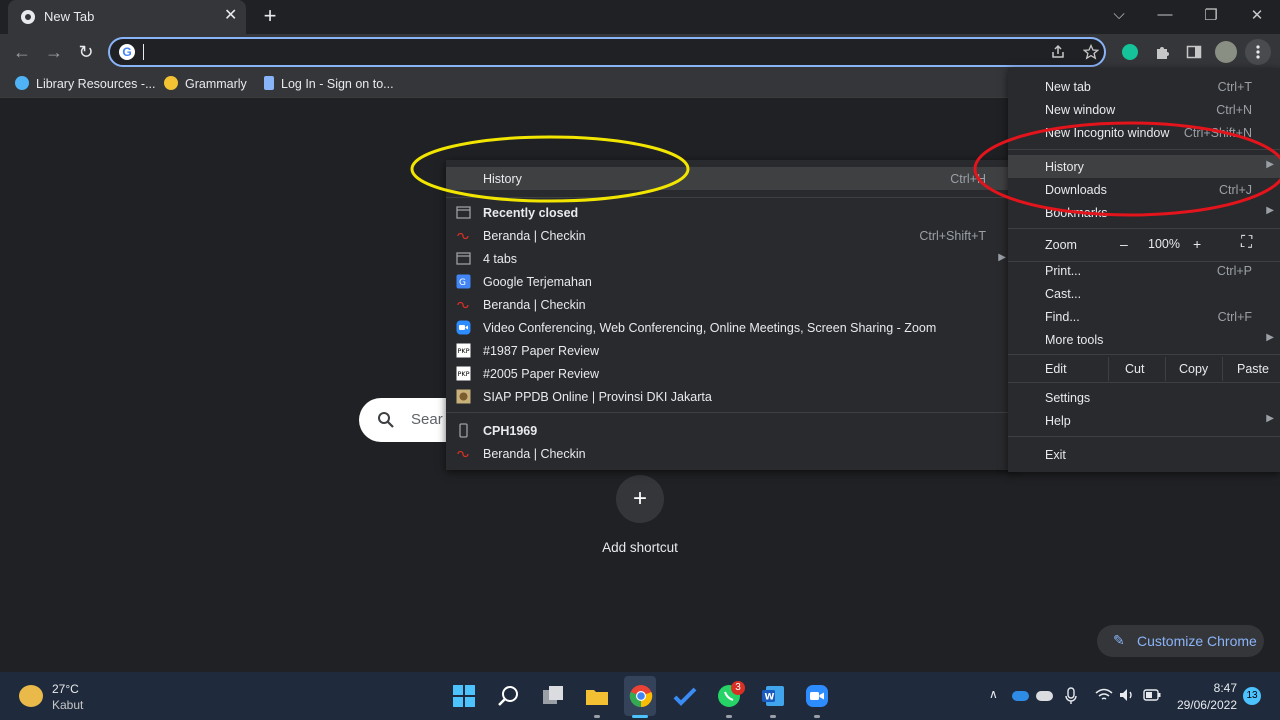  Describe the element at coordinates (1246, 243) in the screenshot. I see `fullscreen-icon: ⛶` at that location.